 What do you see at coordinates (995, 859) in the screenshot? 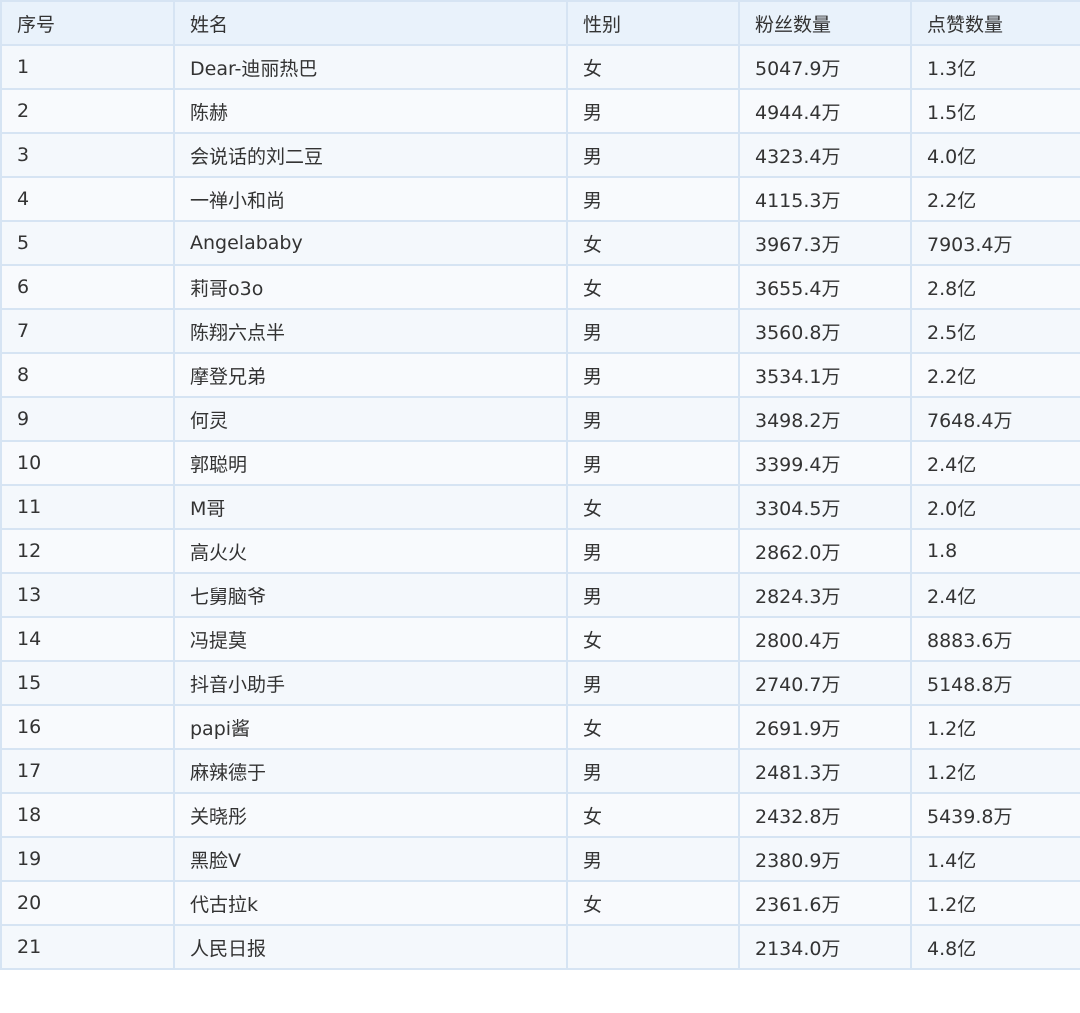
I see `cell-likes: 1.4亿` at bounding box center [995, 859].